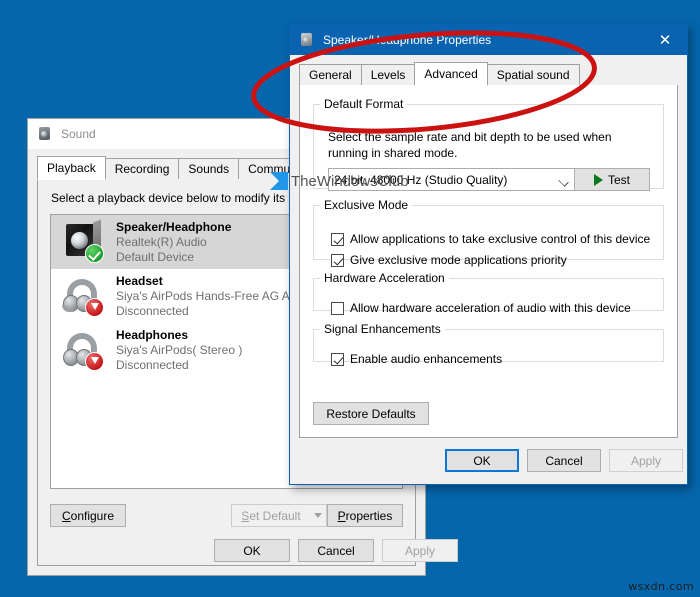  Describe the element at coordinates (71, 168) in the screenshot. I see `tab-playback: Playback` at that location.